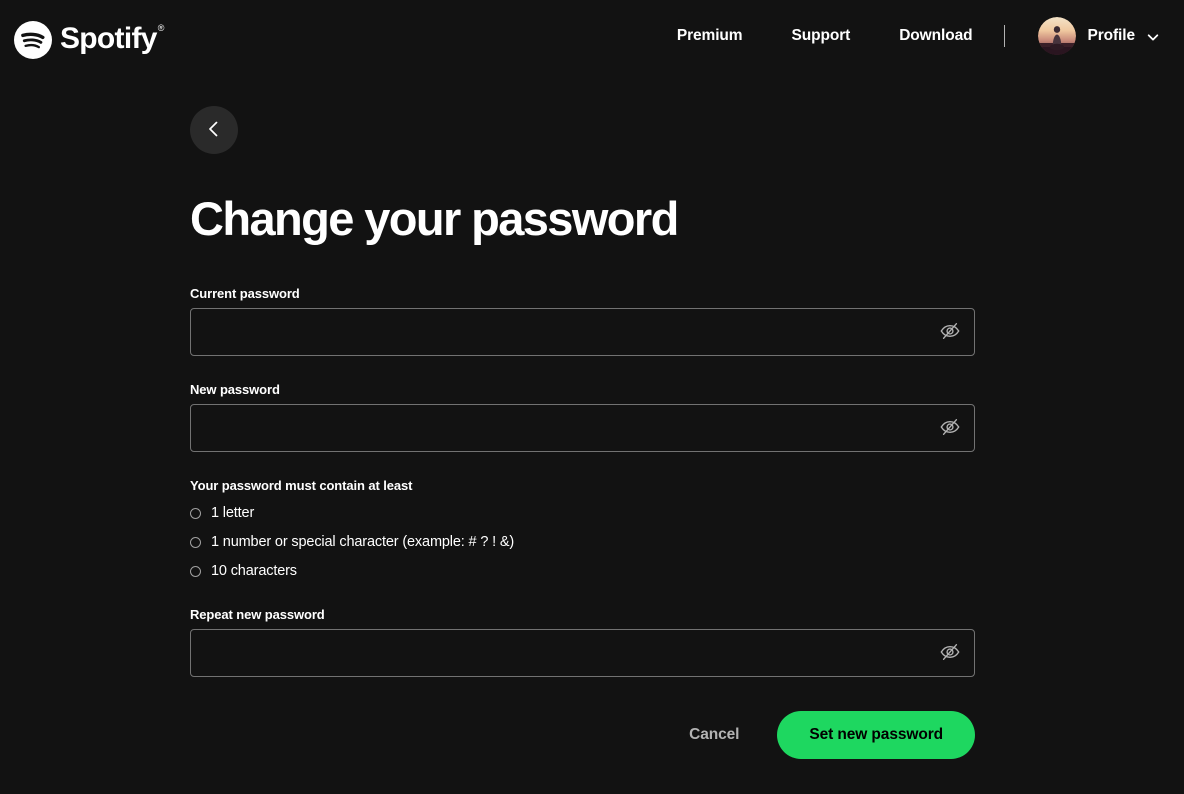 The width and height of the screenshot is (1184, 794). I want to click on nav-link-support: Support, so click(820, 36).